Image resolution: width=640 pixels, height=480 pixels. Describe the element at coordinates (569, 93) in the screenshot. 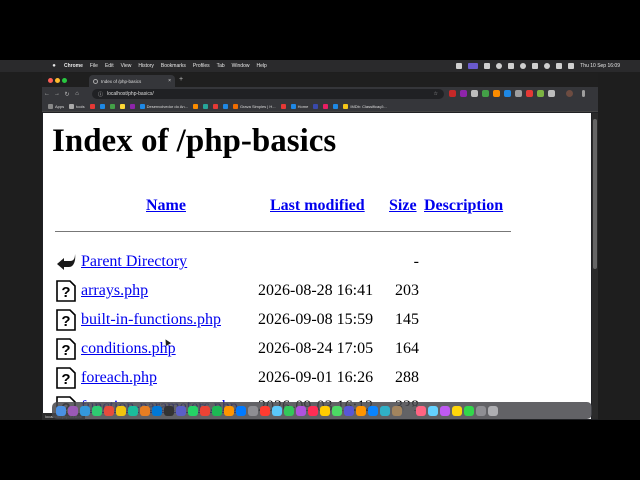

I see `avatar` at that location.